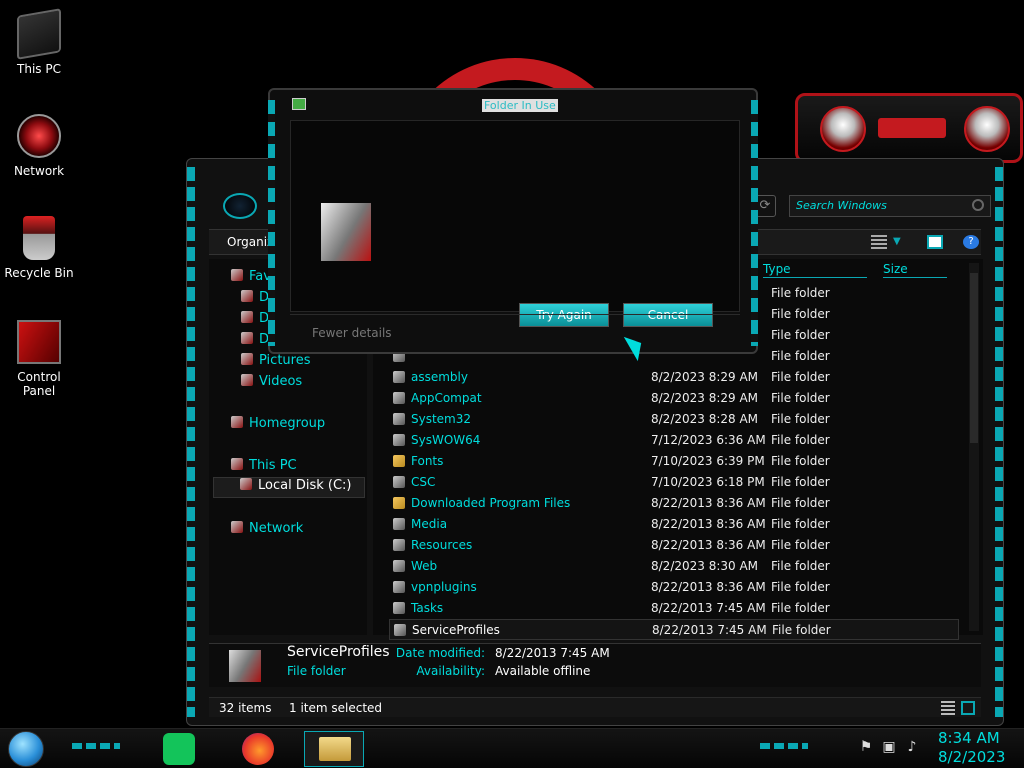 This screenshot has height=768, width=1024. I want to click on details-date-label: Date modified:, so click(440, 653).